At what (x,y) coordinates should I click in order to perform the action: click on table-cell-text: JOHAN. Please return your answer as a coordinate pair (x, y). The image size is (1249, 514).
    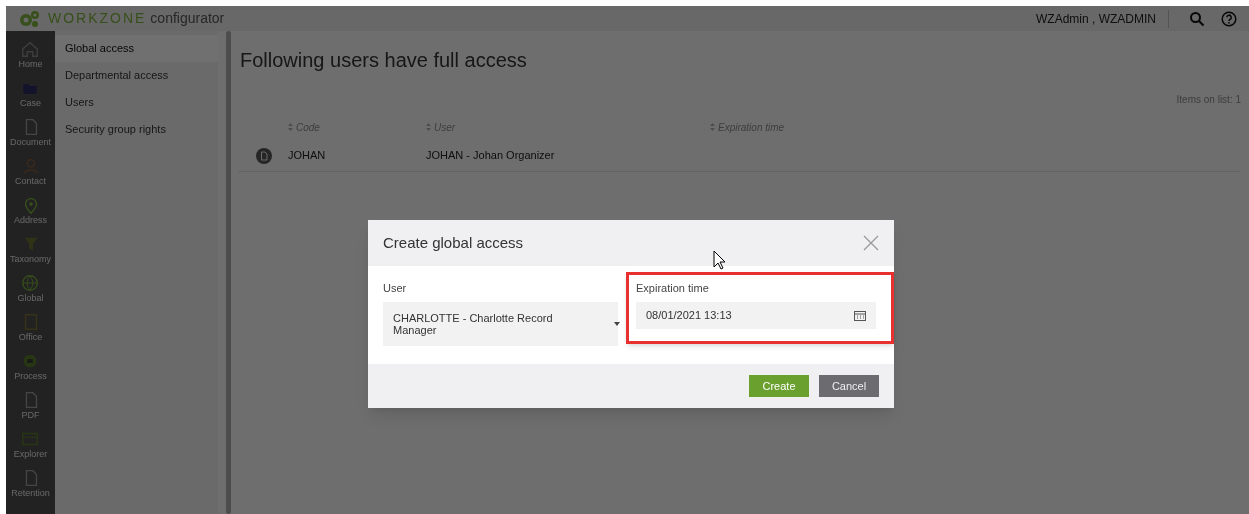
    Looking at the image, I should click on (307, 156).